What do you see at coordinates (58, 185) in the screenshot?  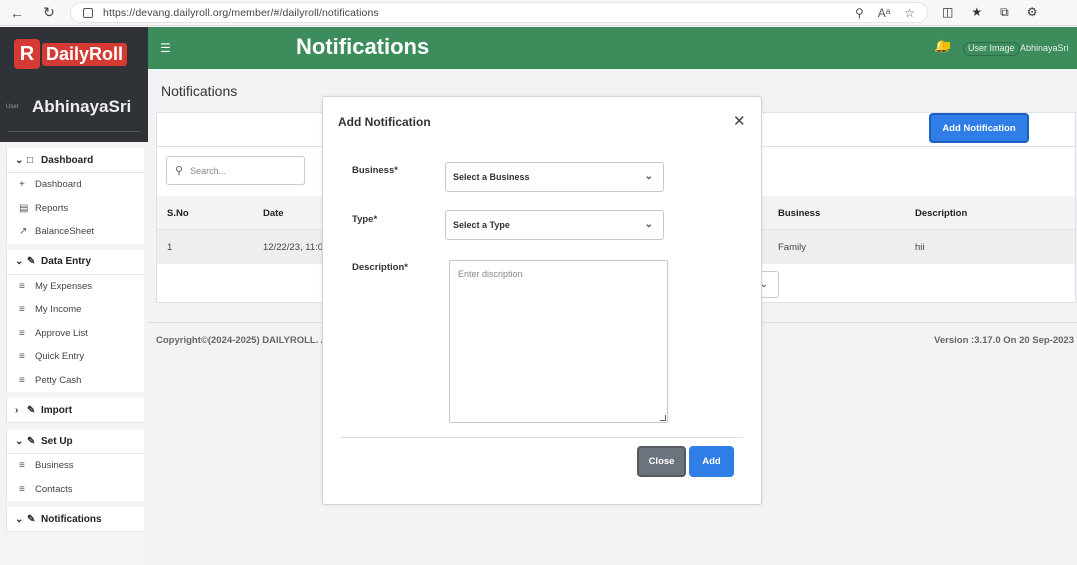 I see `sidebar-item-label: Dashboard` at bounding box center [58, 185].